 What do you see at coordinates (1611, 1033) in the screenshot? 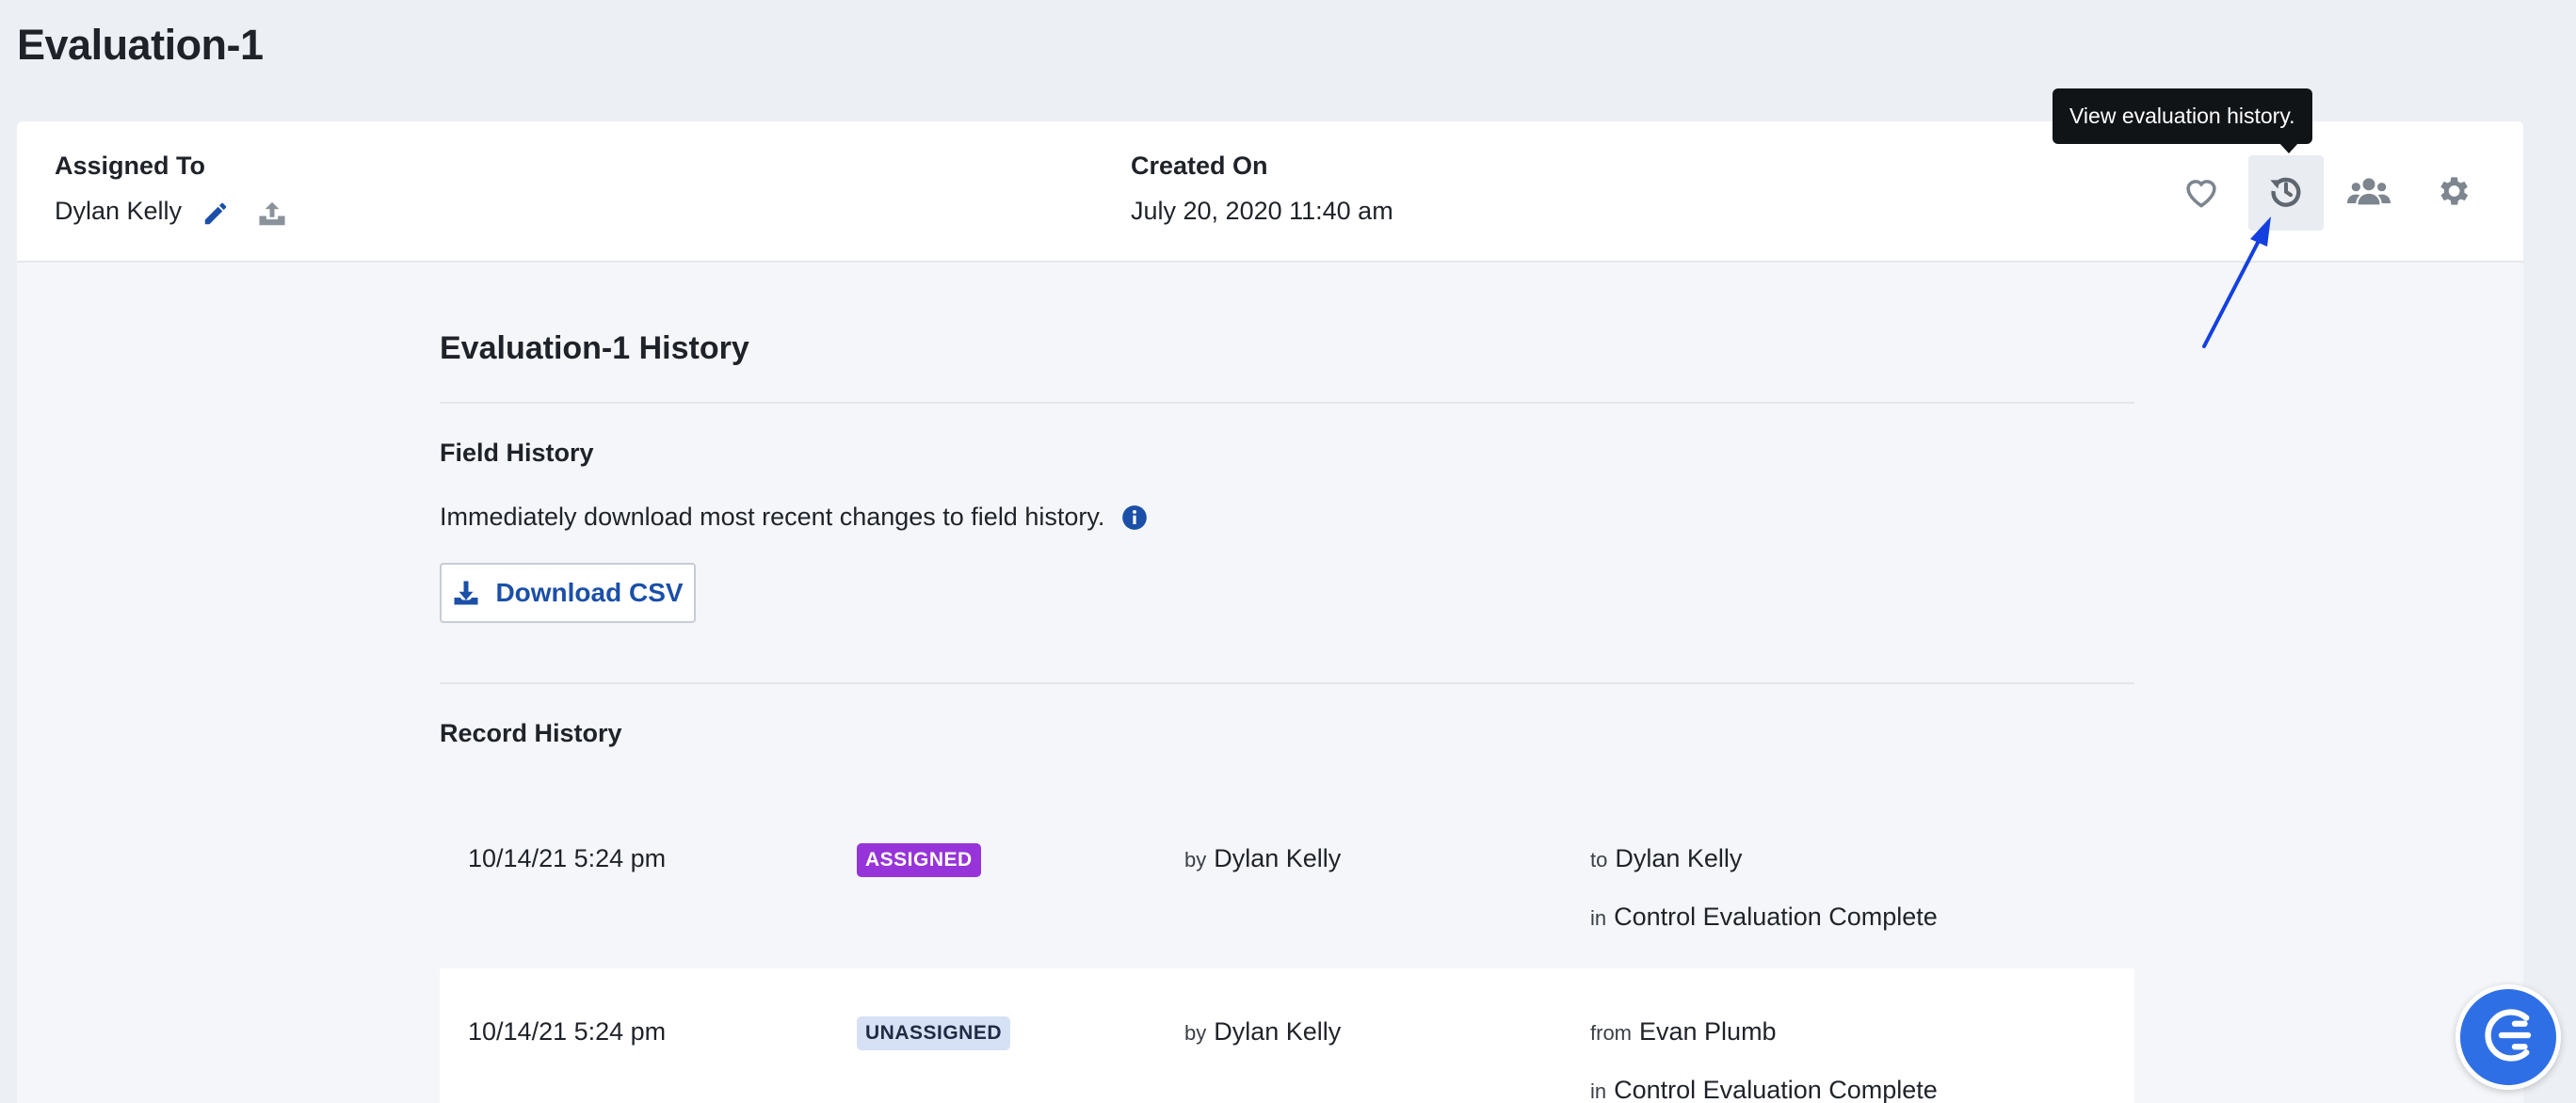
I see `from-prefix: from` at bounding box center [1611, 1033].